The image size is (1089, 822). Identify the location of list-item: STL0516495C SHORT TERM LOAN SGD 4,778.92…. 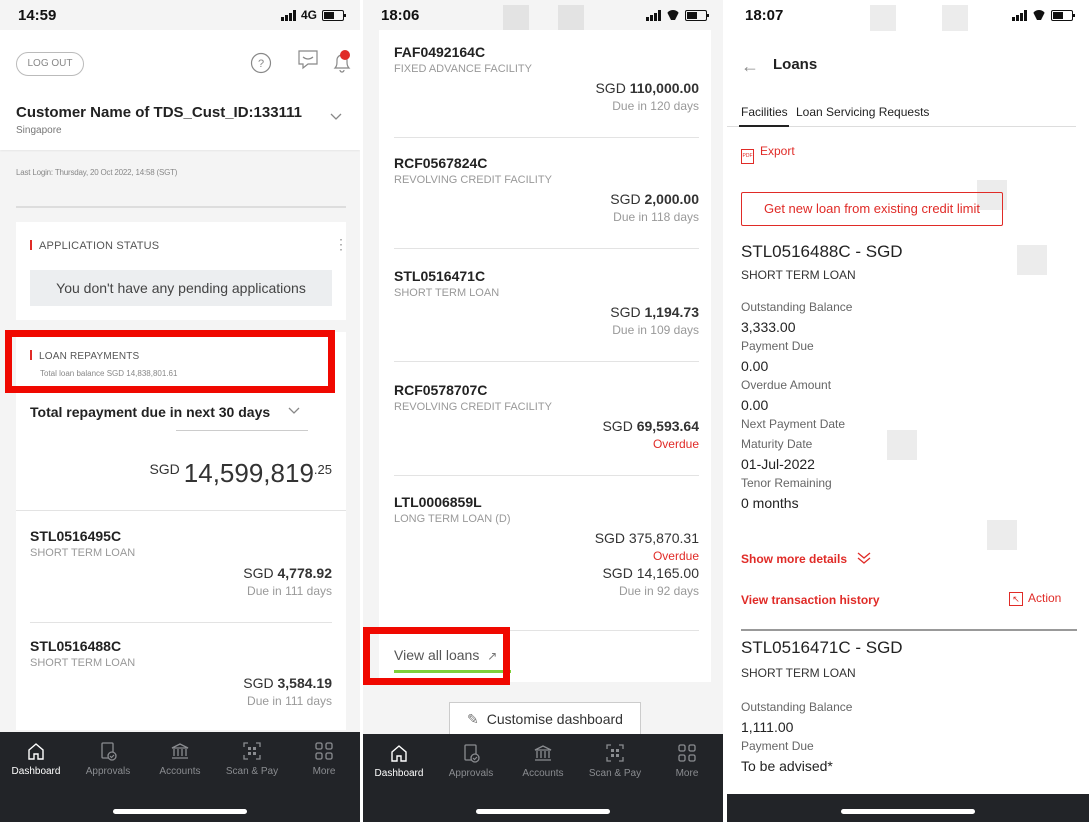
(181, 563).